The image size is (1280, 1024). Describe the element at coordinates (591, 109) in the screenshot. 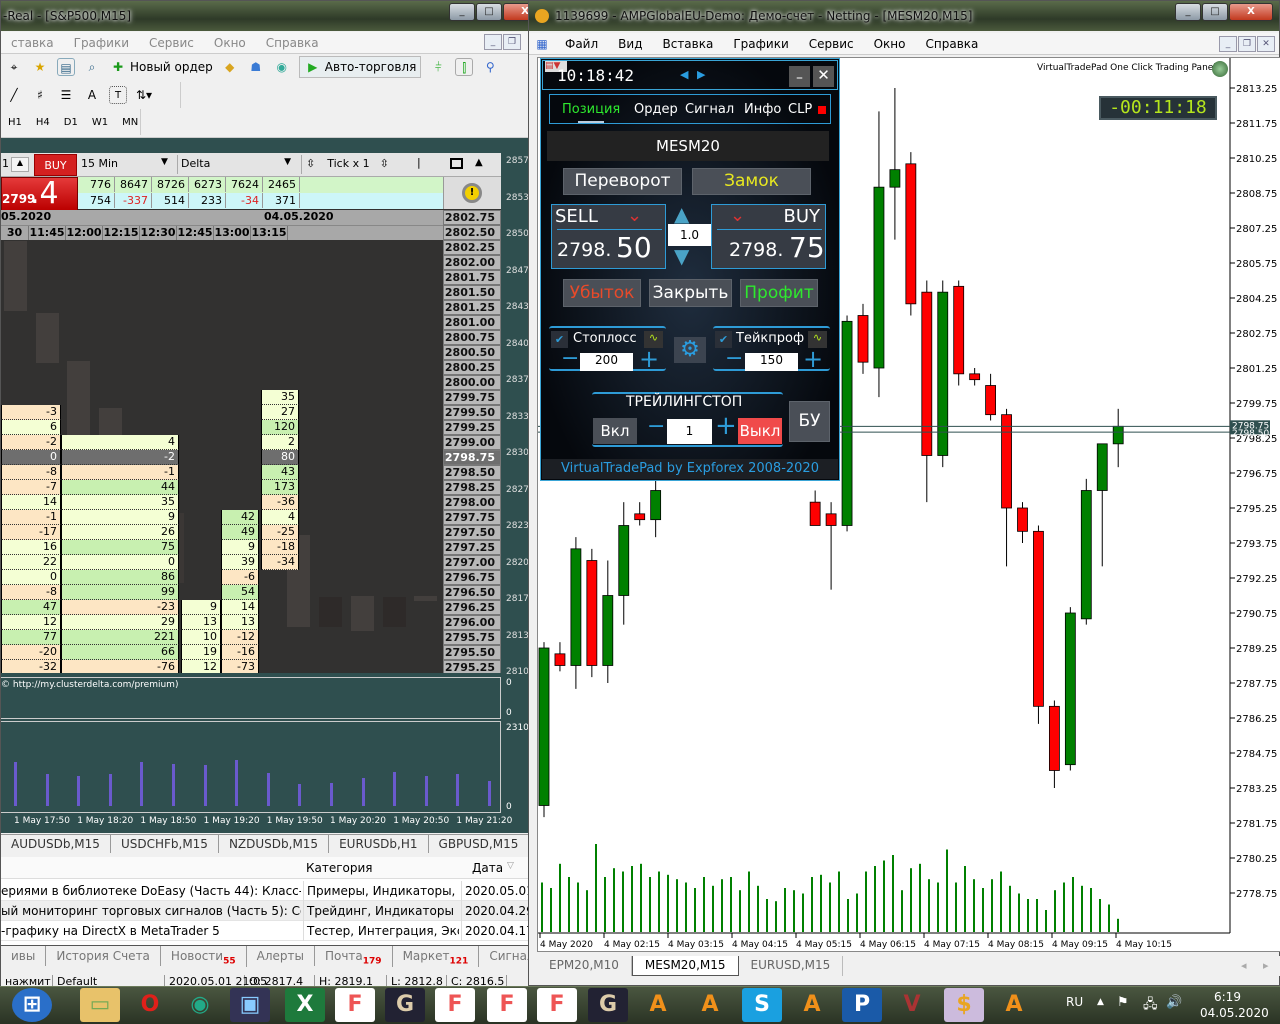

I see `pad-tab-0: Позиция` at that location.